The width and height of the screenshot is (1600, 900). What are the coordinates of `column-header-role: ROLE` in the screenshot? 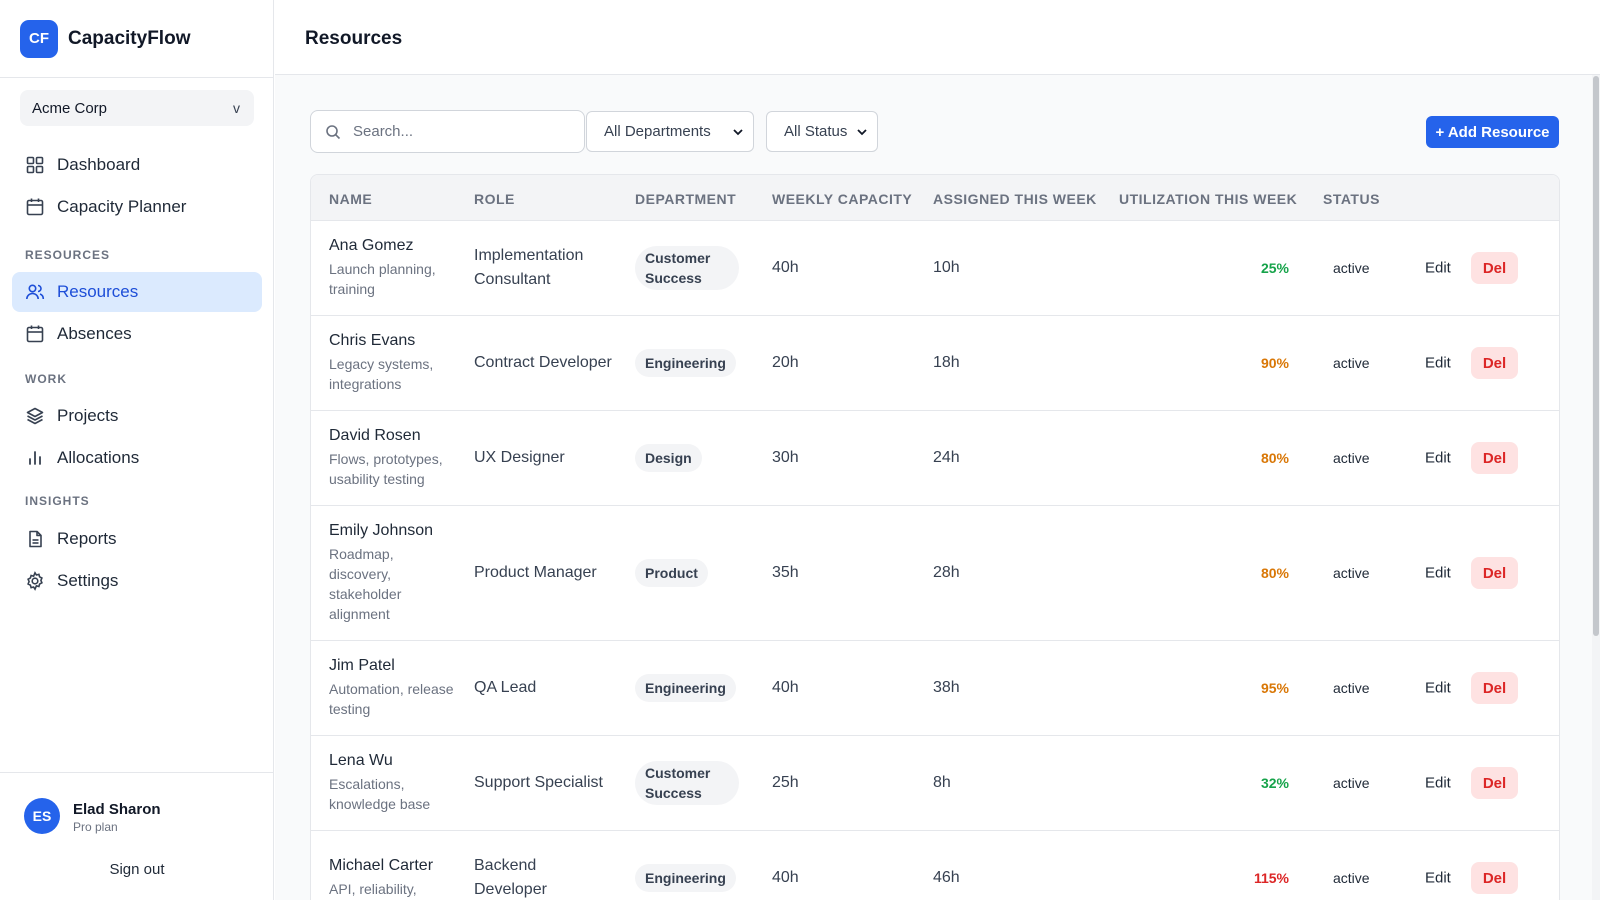 It's located at (494, 199).